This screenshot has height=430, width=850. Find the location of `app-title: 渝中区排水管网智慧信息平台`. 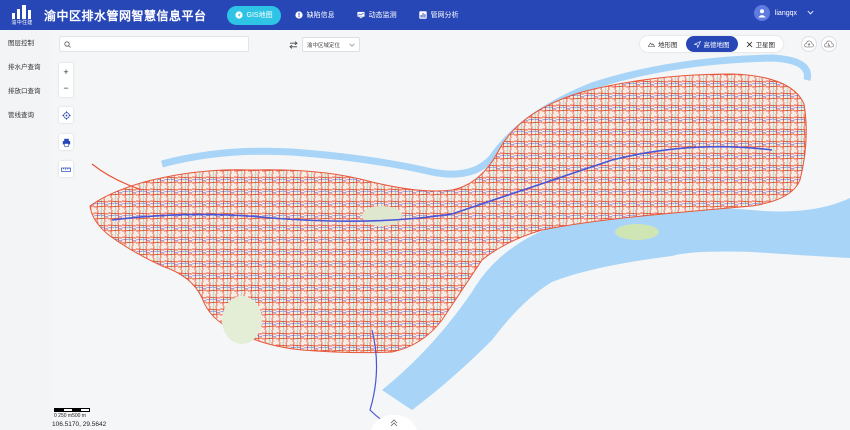

app-title: 渝中区排水管网智慧信息平台 is located at coordinates (125, 15).